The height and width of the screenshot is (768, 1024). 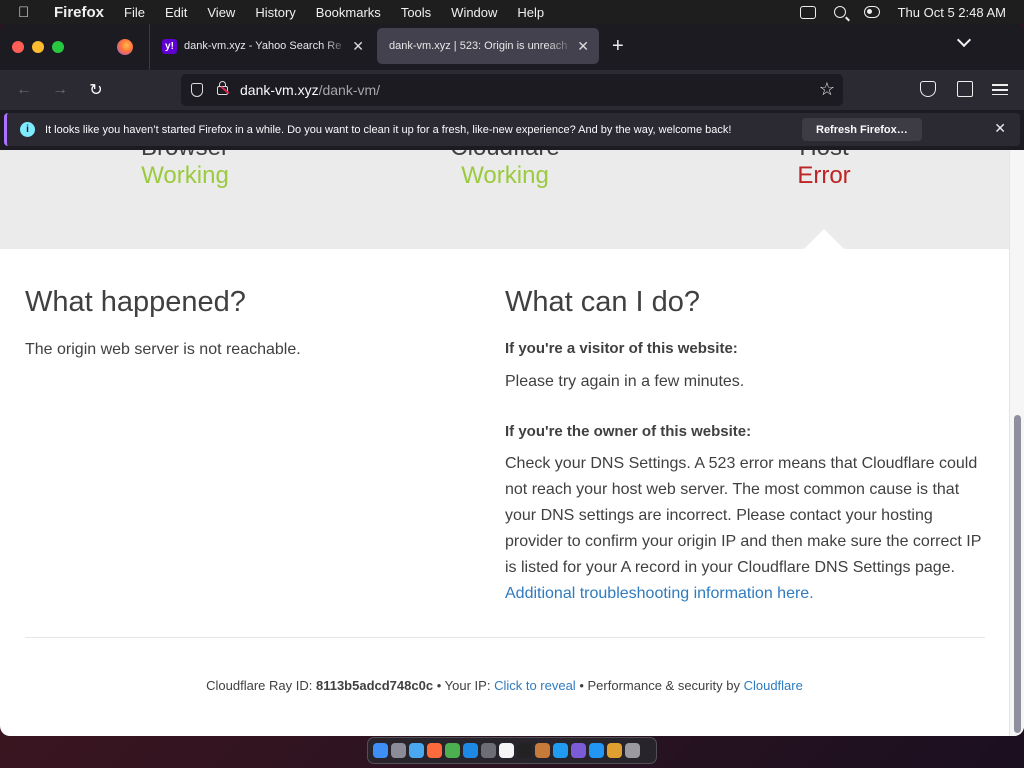 What do you see at coordinates (169, 46) in the screenshot?
I see `yahoo-favicon-icon: y!` at bounding box center [169, 46].